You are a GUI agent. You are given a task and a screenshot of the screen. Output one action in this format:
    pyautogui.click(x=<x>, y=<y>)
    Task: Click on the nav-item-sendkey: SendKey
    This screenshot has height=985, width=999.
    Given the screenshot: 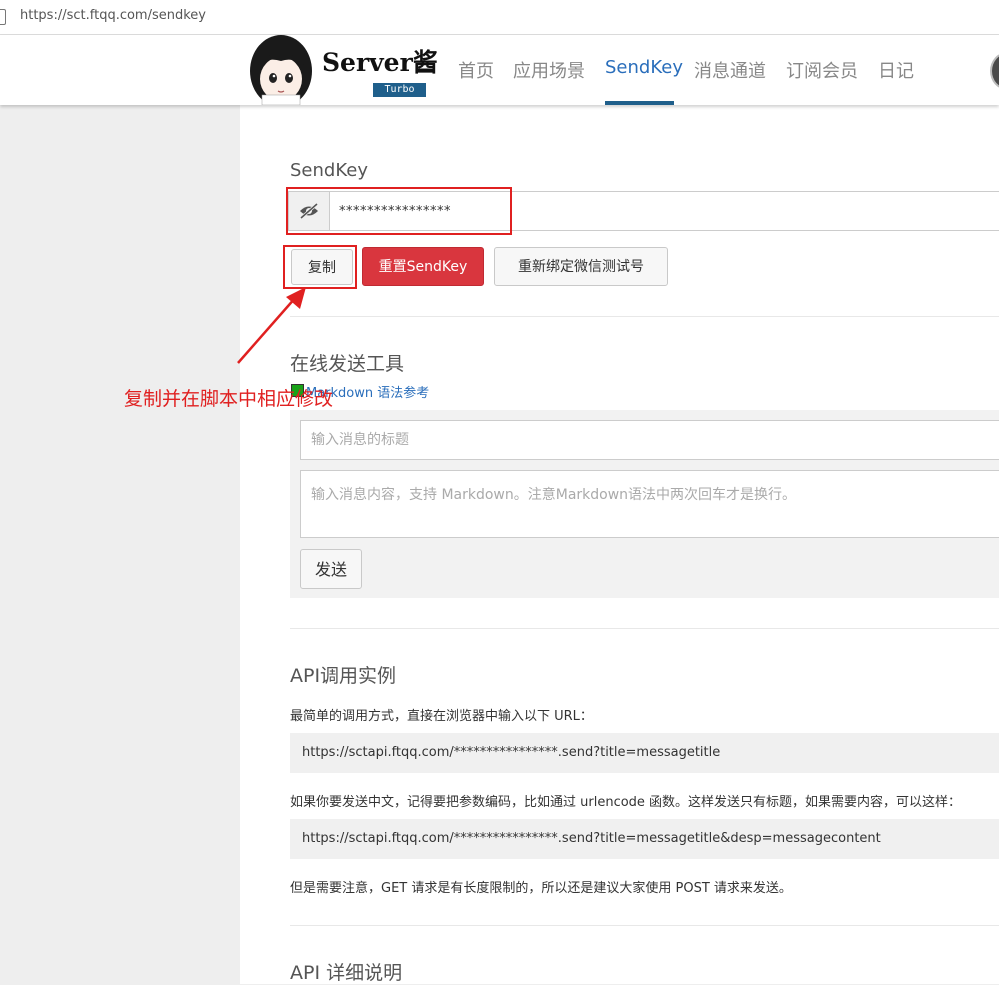 What is the action you would take?
    pyautogui.click(x=644, y=67)
    